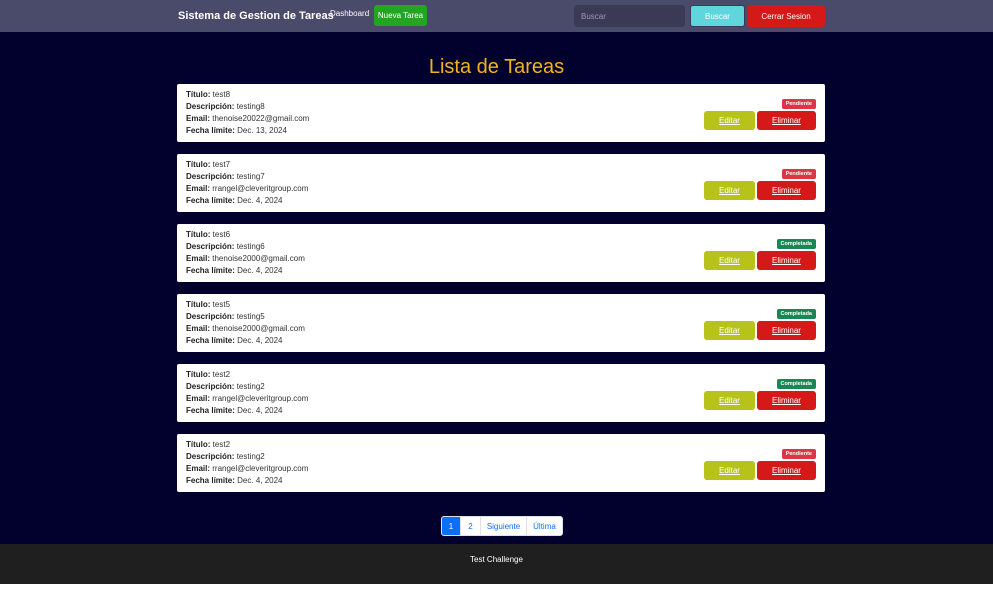 This screenshot has height=605, width=993. I want to click on page-link-2: 2, so click(470, 526).